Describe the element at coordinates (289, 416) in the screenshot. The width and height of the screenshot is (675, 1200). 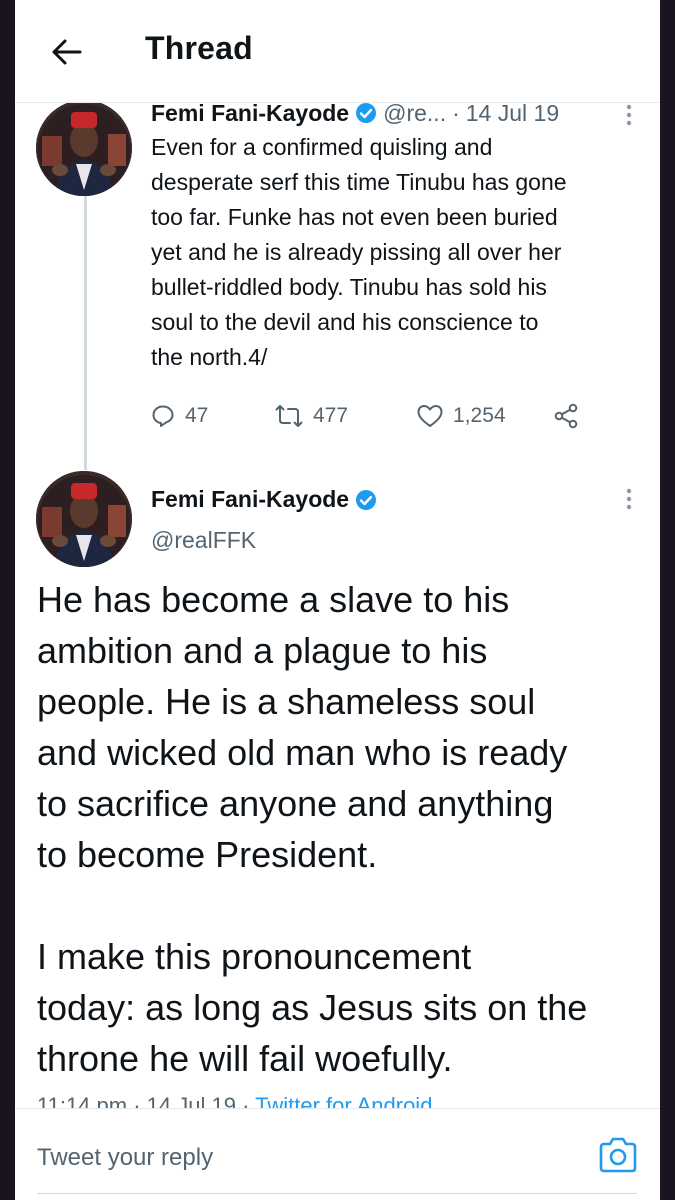
I see `retweet-icon` at that location.